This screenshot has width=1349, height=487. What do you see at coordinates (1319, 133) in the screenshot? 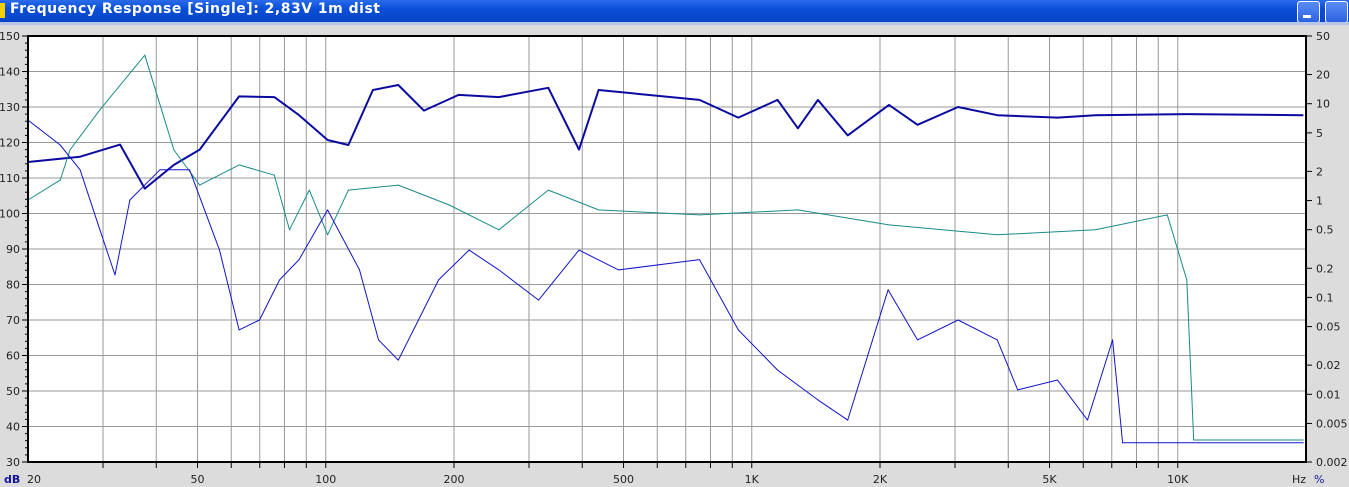
I see `y2-tick-label: 5` at bounding box center [1319, 133].